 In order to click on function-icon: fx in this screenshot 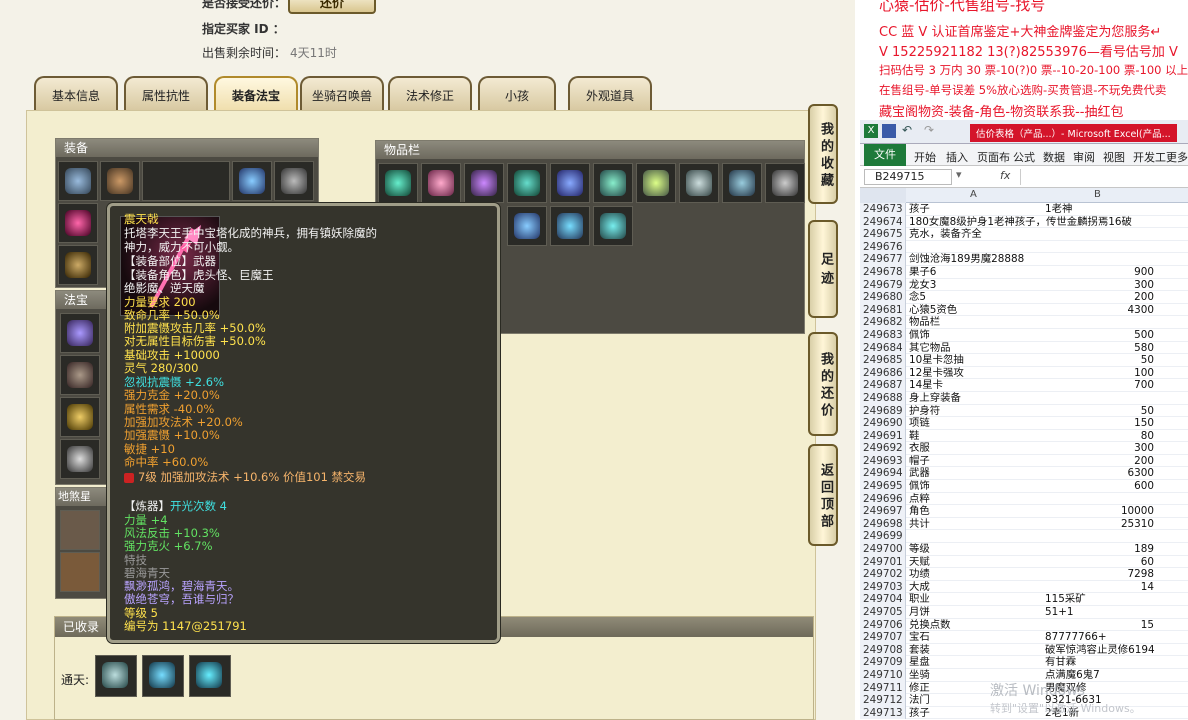, I will do `click(1005, 175)`.